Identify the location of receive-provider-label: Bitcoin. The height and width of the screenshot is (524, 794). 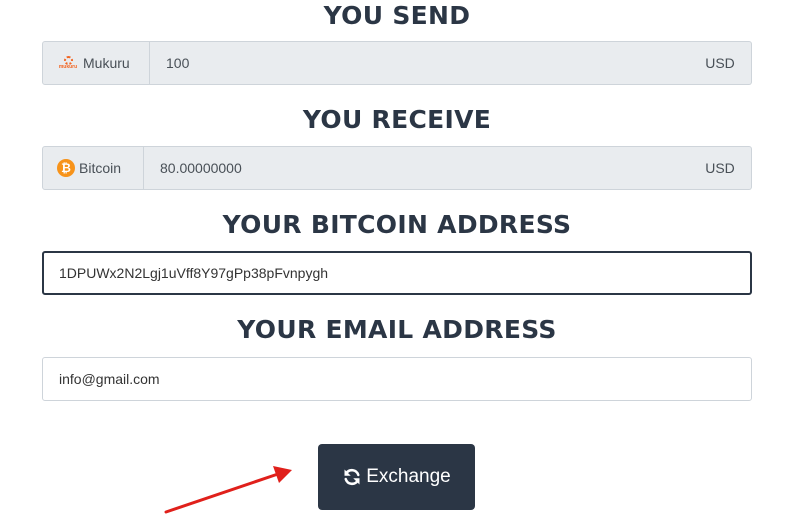
(100, 168).